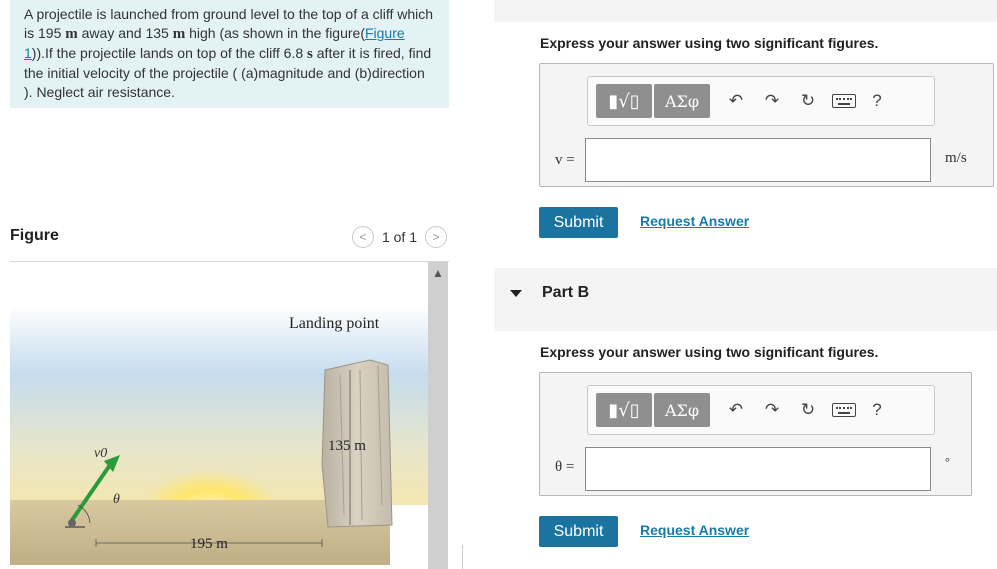 This screenshot has height=569, width=997. I want to click on part-a-math-toolbar: ▮√▯ ΑΣφ ↶ ↷ ↻ ?, so click(761, 101).